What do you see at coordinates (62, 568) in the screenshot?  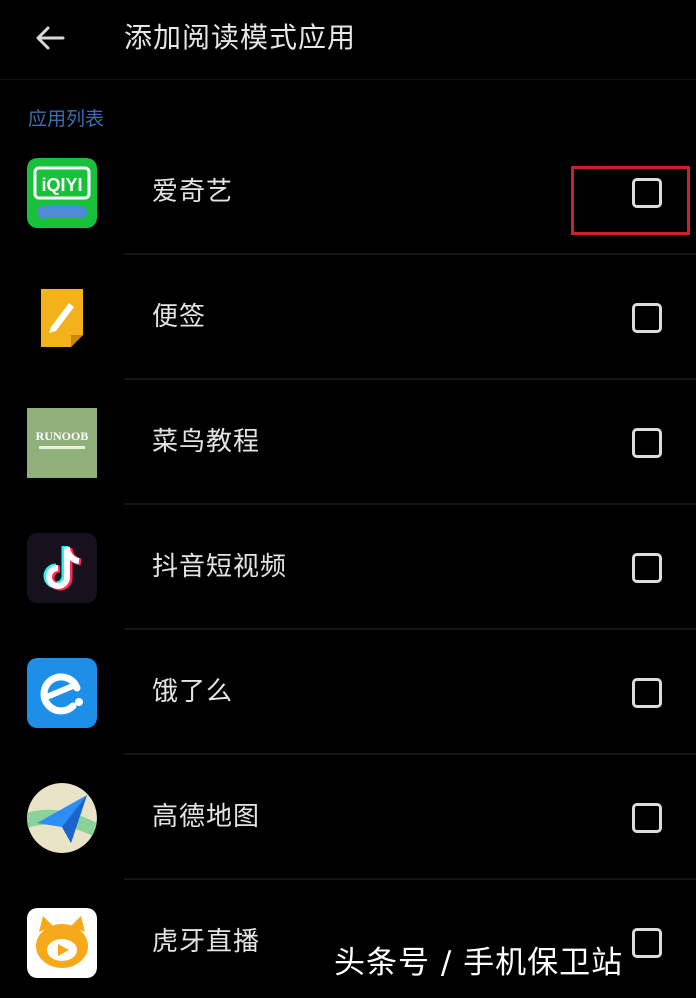 I see `douyin-app-icon` at bounding box center [62, 568].